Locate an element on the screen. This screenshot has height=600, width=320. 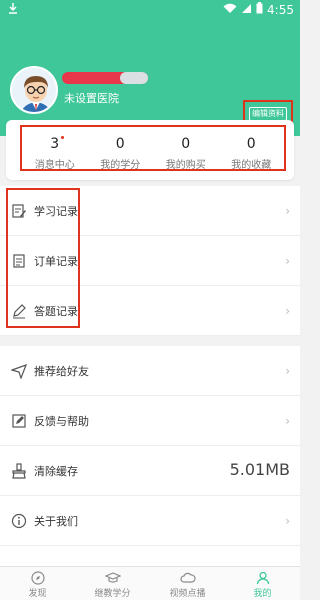
stat-label: 消息中心 is located at coordinates (54, 165).